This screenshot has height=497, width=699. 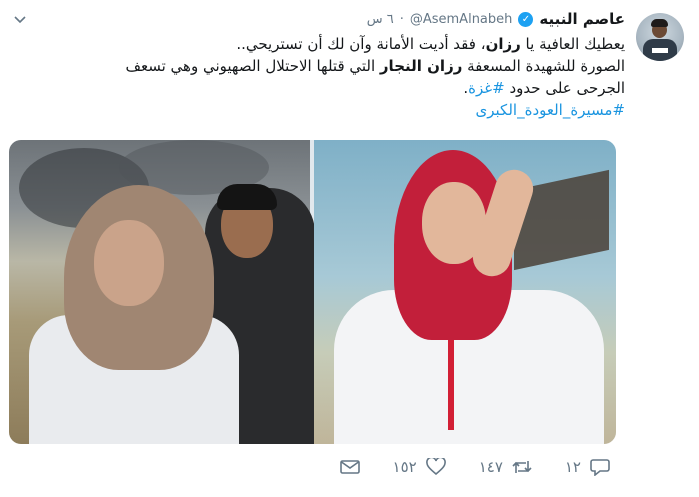 I want to click on avatar, so click(x=660, y=37).